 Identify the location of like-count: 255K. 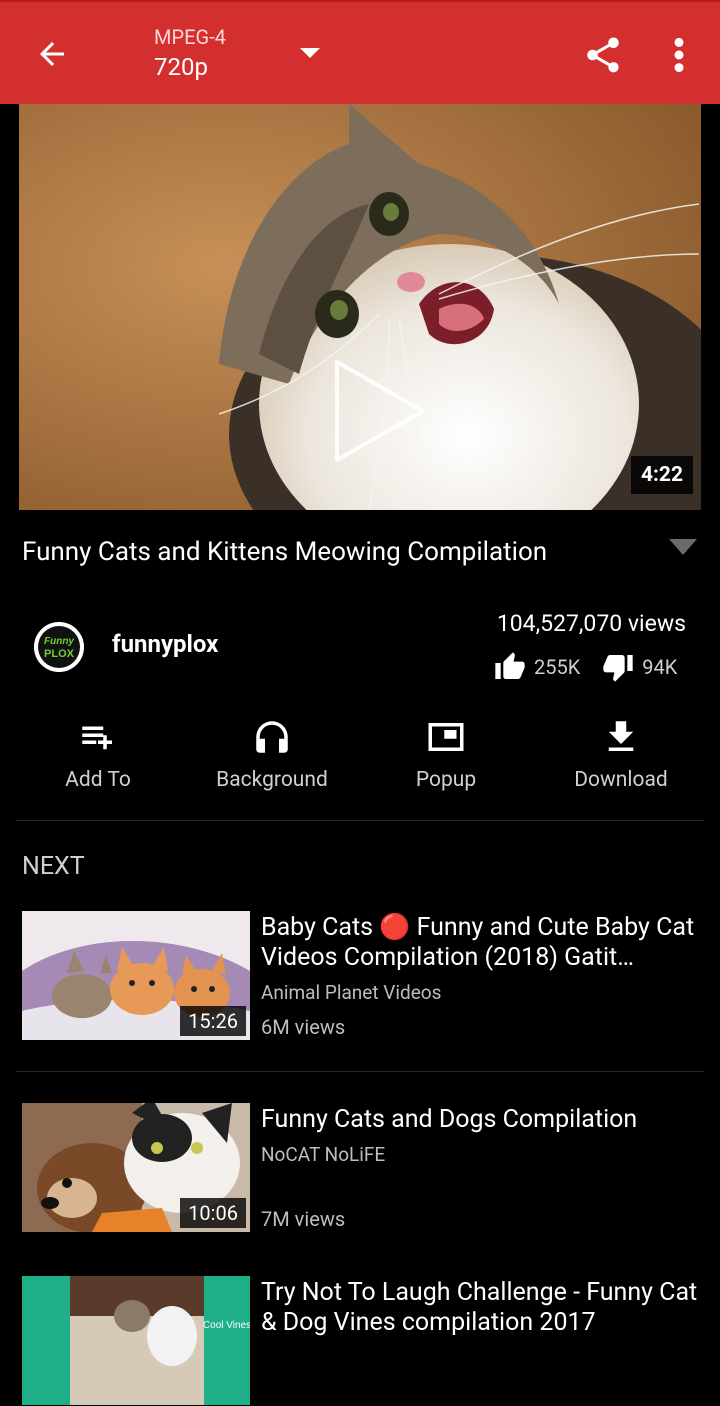
(557, 667).